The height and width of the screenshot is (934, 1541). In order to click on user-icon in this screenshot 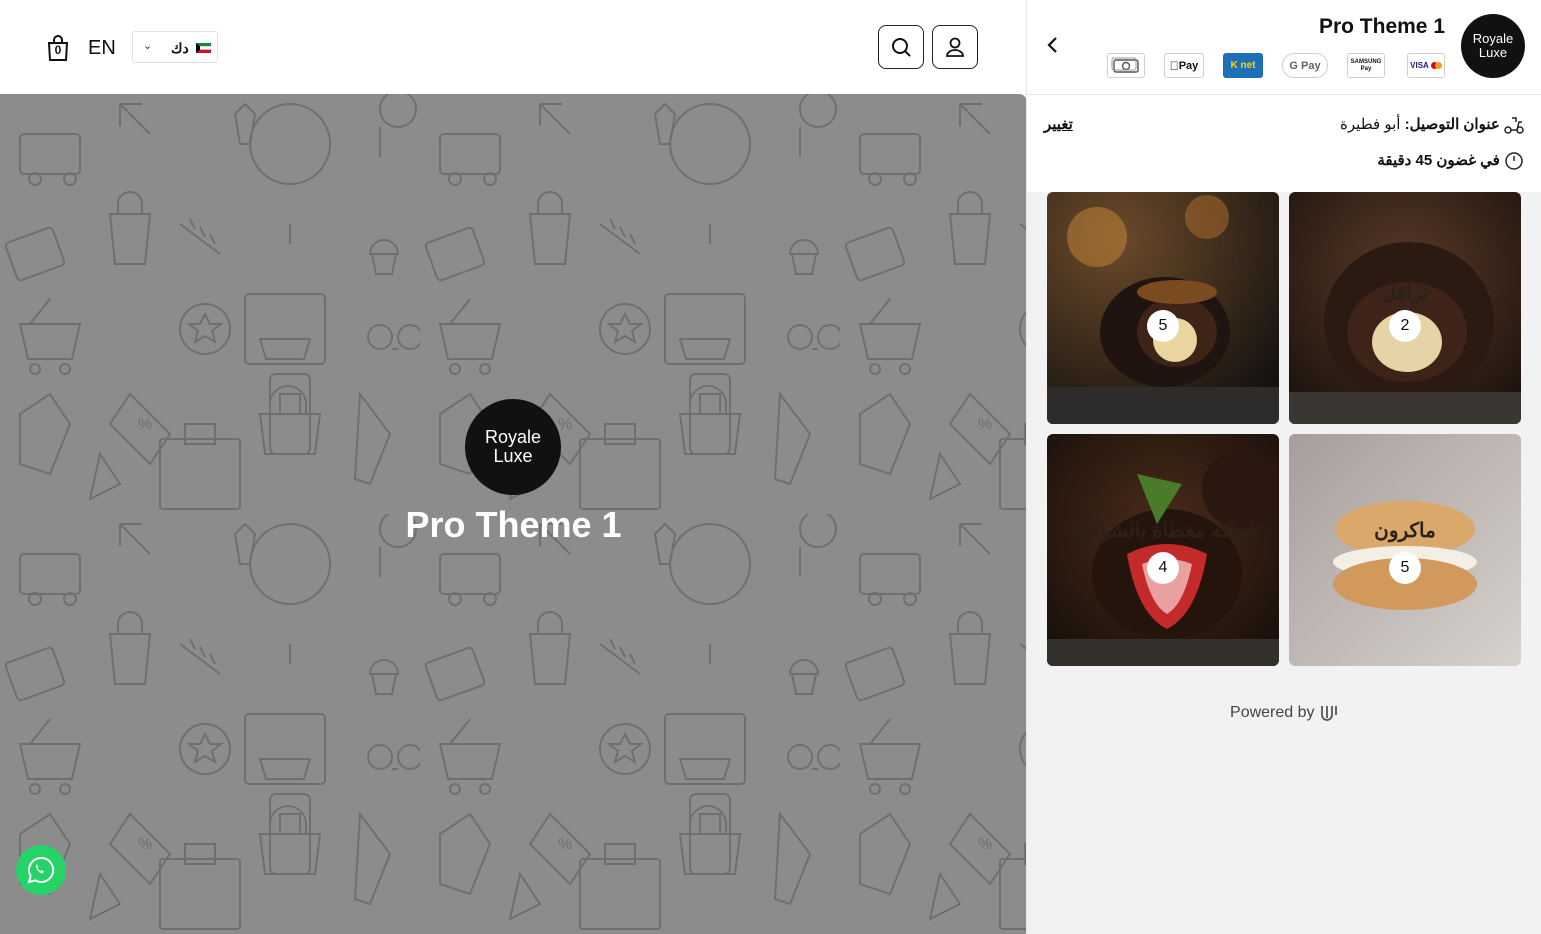, I will do `click(955, 47)`.